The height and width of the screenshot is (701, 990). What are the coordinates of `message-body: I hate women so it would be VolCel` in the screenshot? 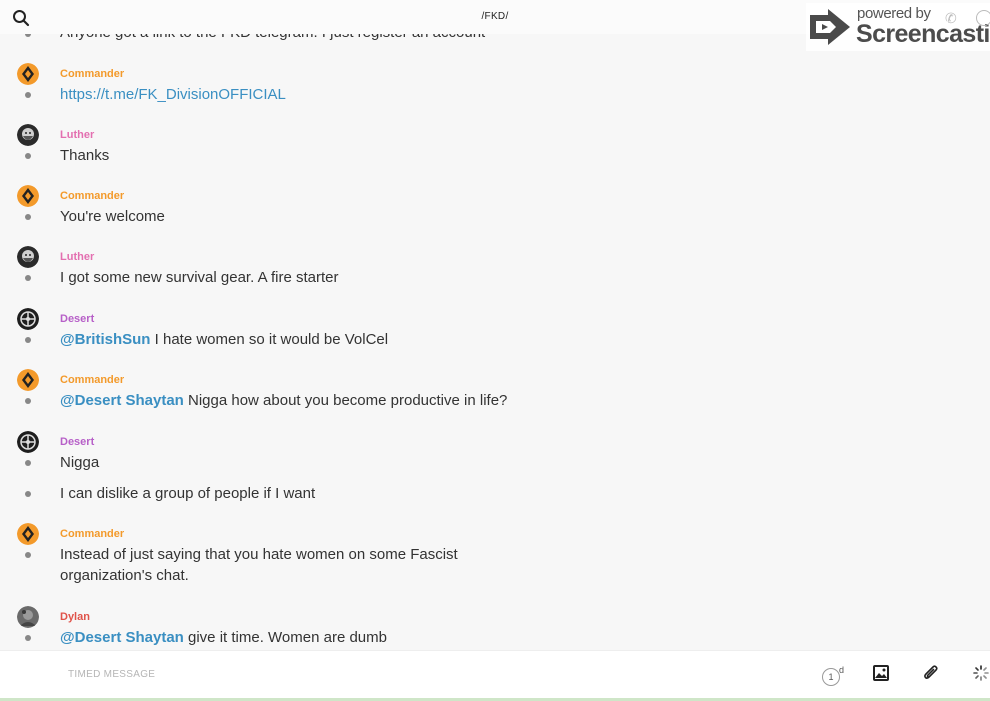 It's located at (269, 339).